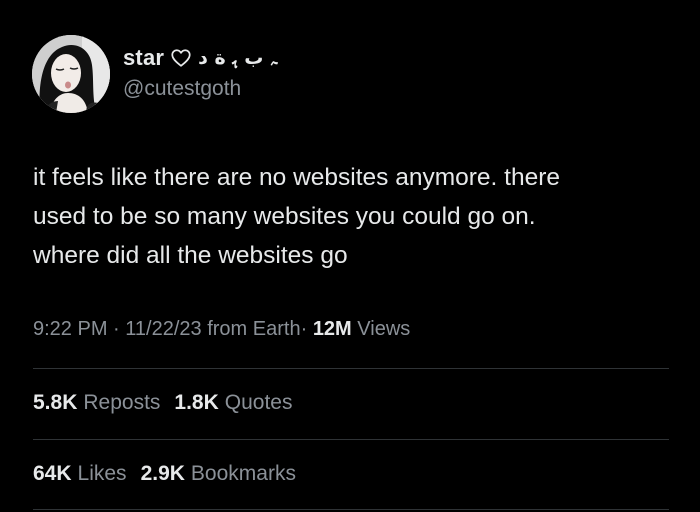  I want to click on likes-stat: 64K Likes, so click(80, 474).